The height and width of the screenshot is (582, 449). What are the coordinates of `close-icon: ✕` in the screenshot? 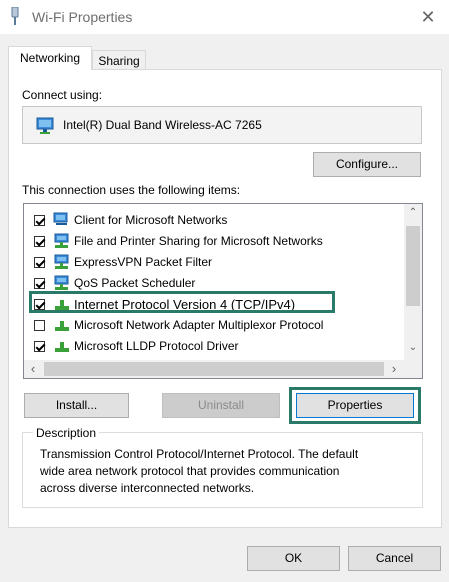 It's located at (428, 17).